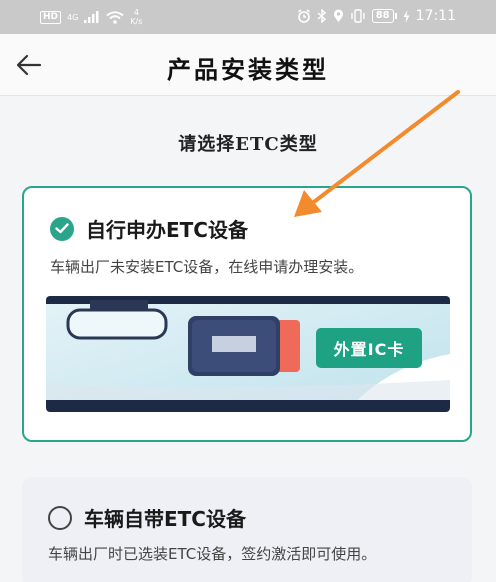 Image resolution: width=496 pixels, height=582 pixels. I want to click on signal-icon, so click(91, 17).